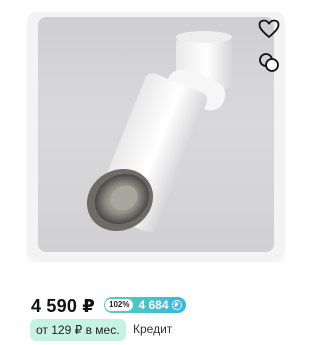 Image resolution: width=320 pixels, height=345 pixels. What do you see at coordinates (269, 29) in the screenshot?
I see `heart-icon` at bounding box center [269, 29].